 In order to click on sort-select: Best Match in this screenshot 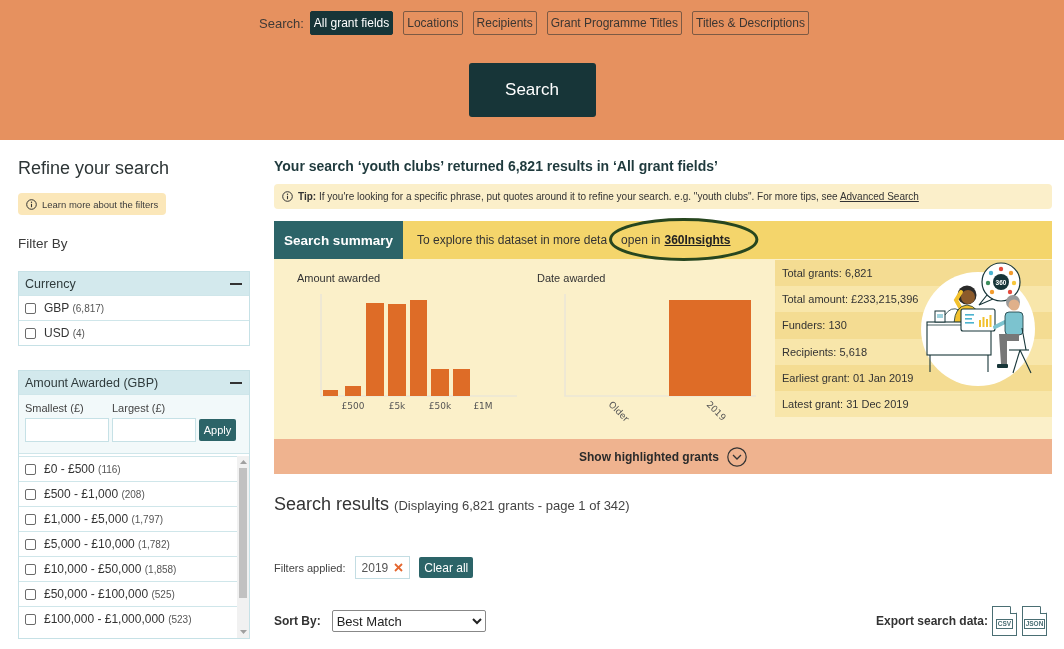, I will do `click(408, 621)`.